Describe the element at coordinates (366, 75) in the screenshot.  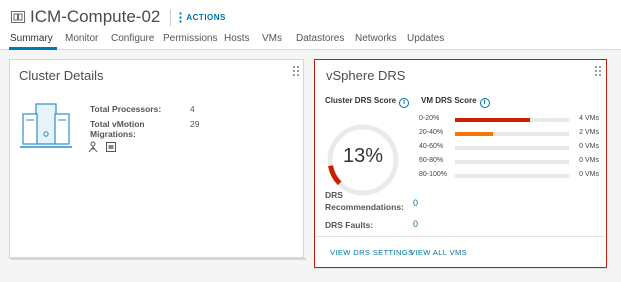
I see `vsphere-drs-title: vSphere DRS` at that location.